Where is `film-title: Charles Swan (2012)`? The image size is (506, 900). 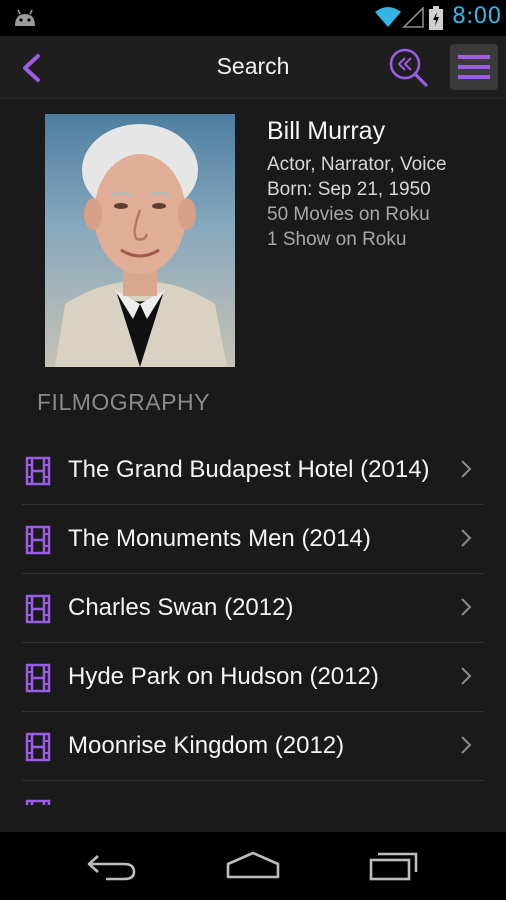
film-title: Charles Swan (2012) is located at coordinates (181, 607).